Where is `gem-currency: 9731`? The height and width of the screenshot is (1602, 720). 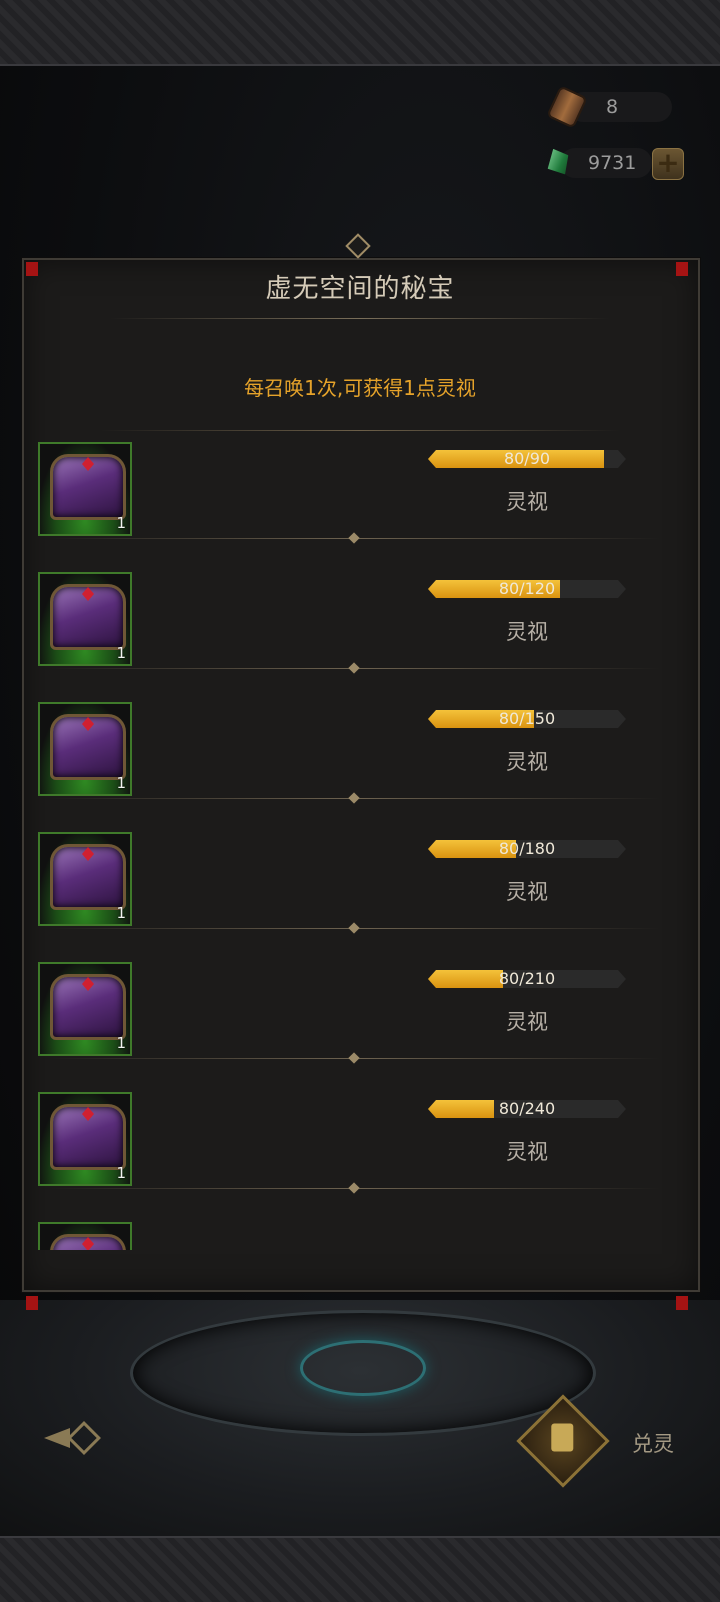 gem-currency: 9731 is located at coordinates (606, 163).